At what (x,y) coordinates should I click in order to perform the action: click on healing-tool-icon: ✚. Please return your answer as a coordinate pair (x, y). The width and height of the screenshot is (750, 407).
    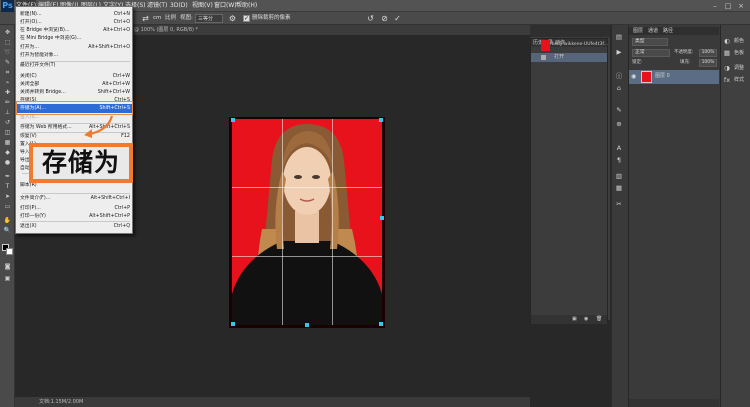
    Looking at the image, I should click on (7, 92).